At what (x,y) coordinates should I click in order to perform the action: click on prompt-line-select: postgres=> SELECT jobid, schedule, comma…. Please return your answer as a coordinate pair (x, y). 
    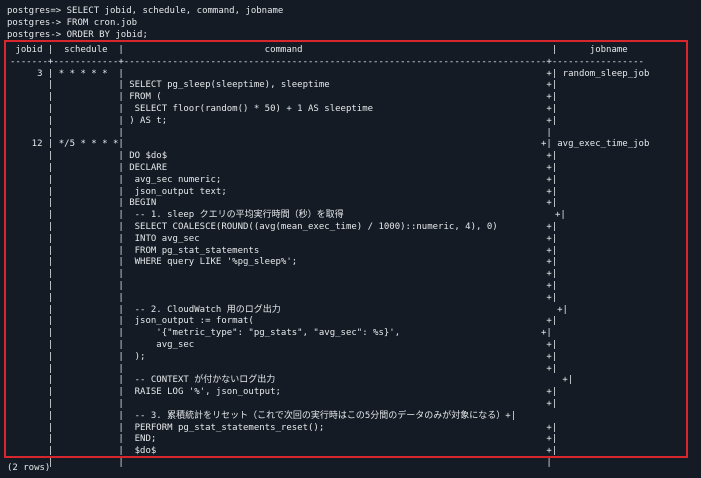
    Looking at the image, I should click on (145, 11).